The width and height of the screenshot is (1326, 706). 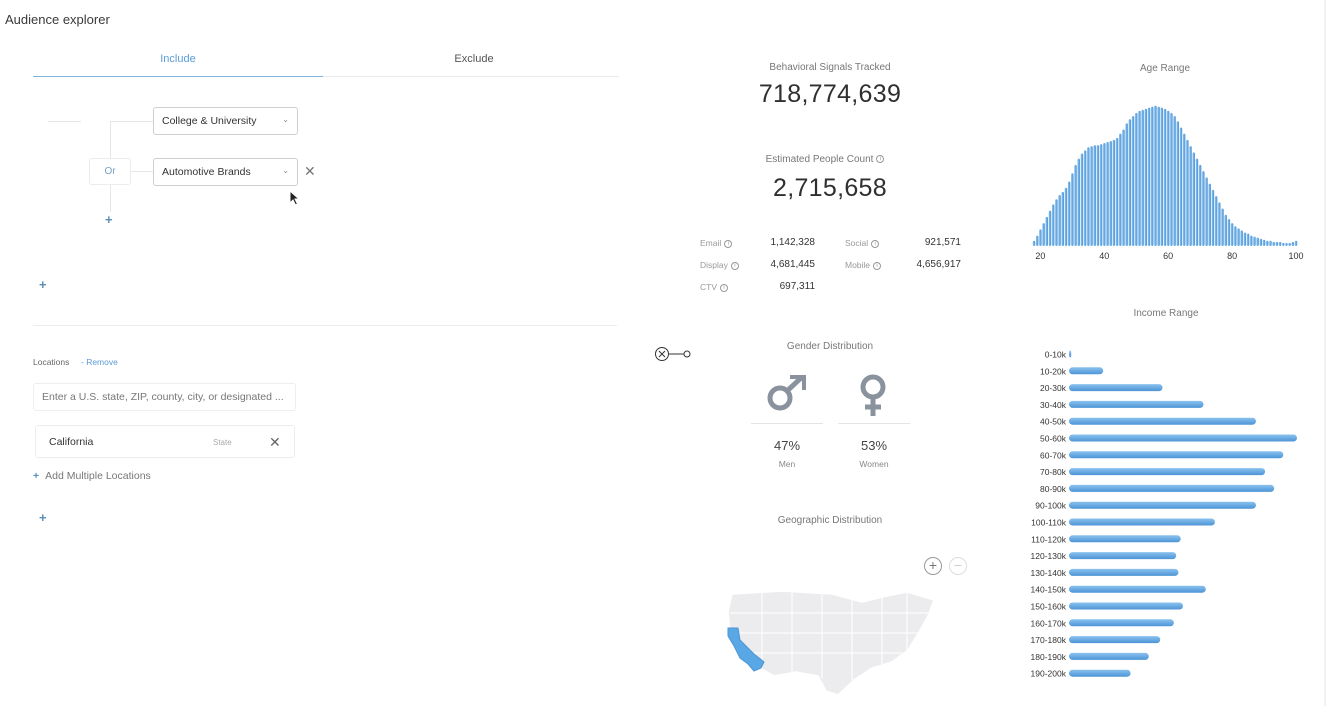 What do you see at coordinates (99, 362) in the screenshot?
I see `locations-remove-link: - Remove` at bounding box center [99, 362].